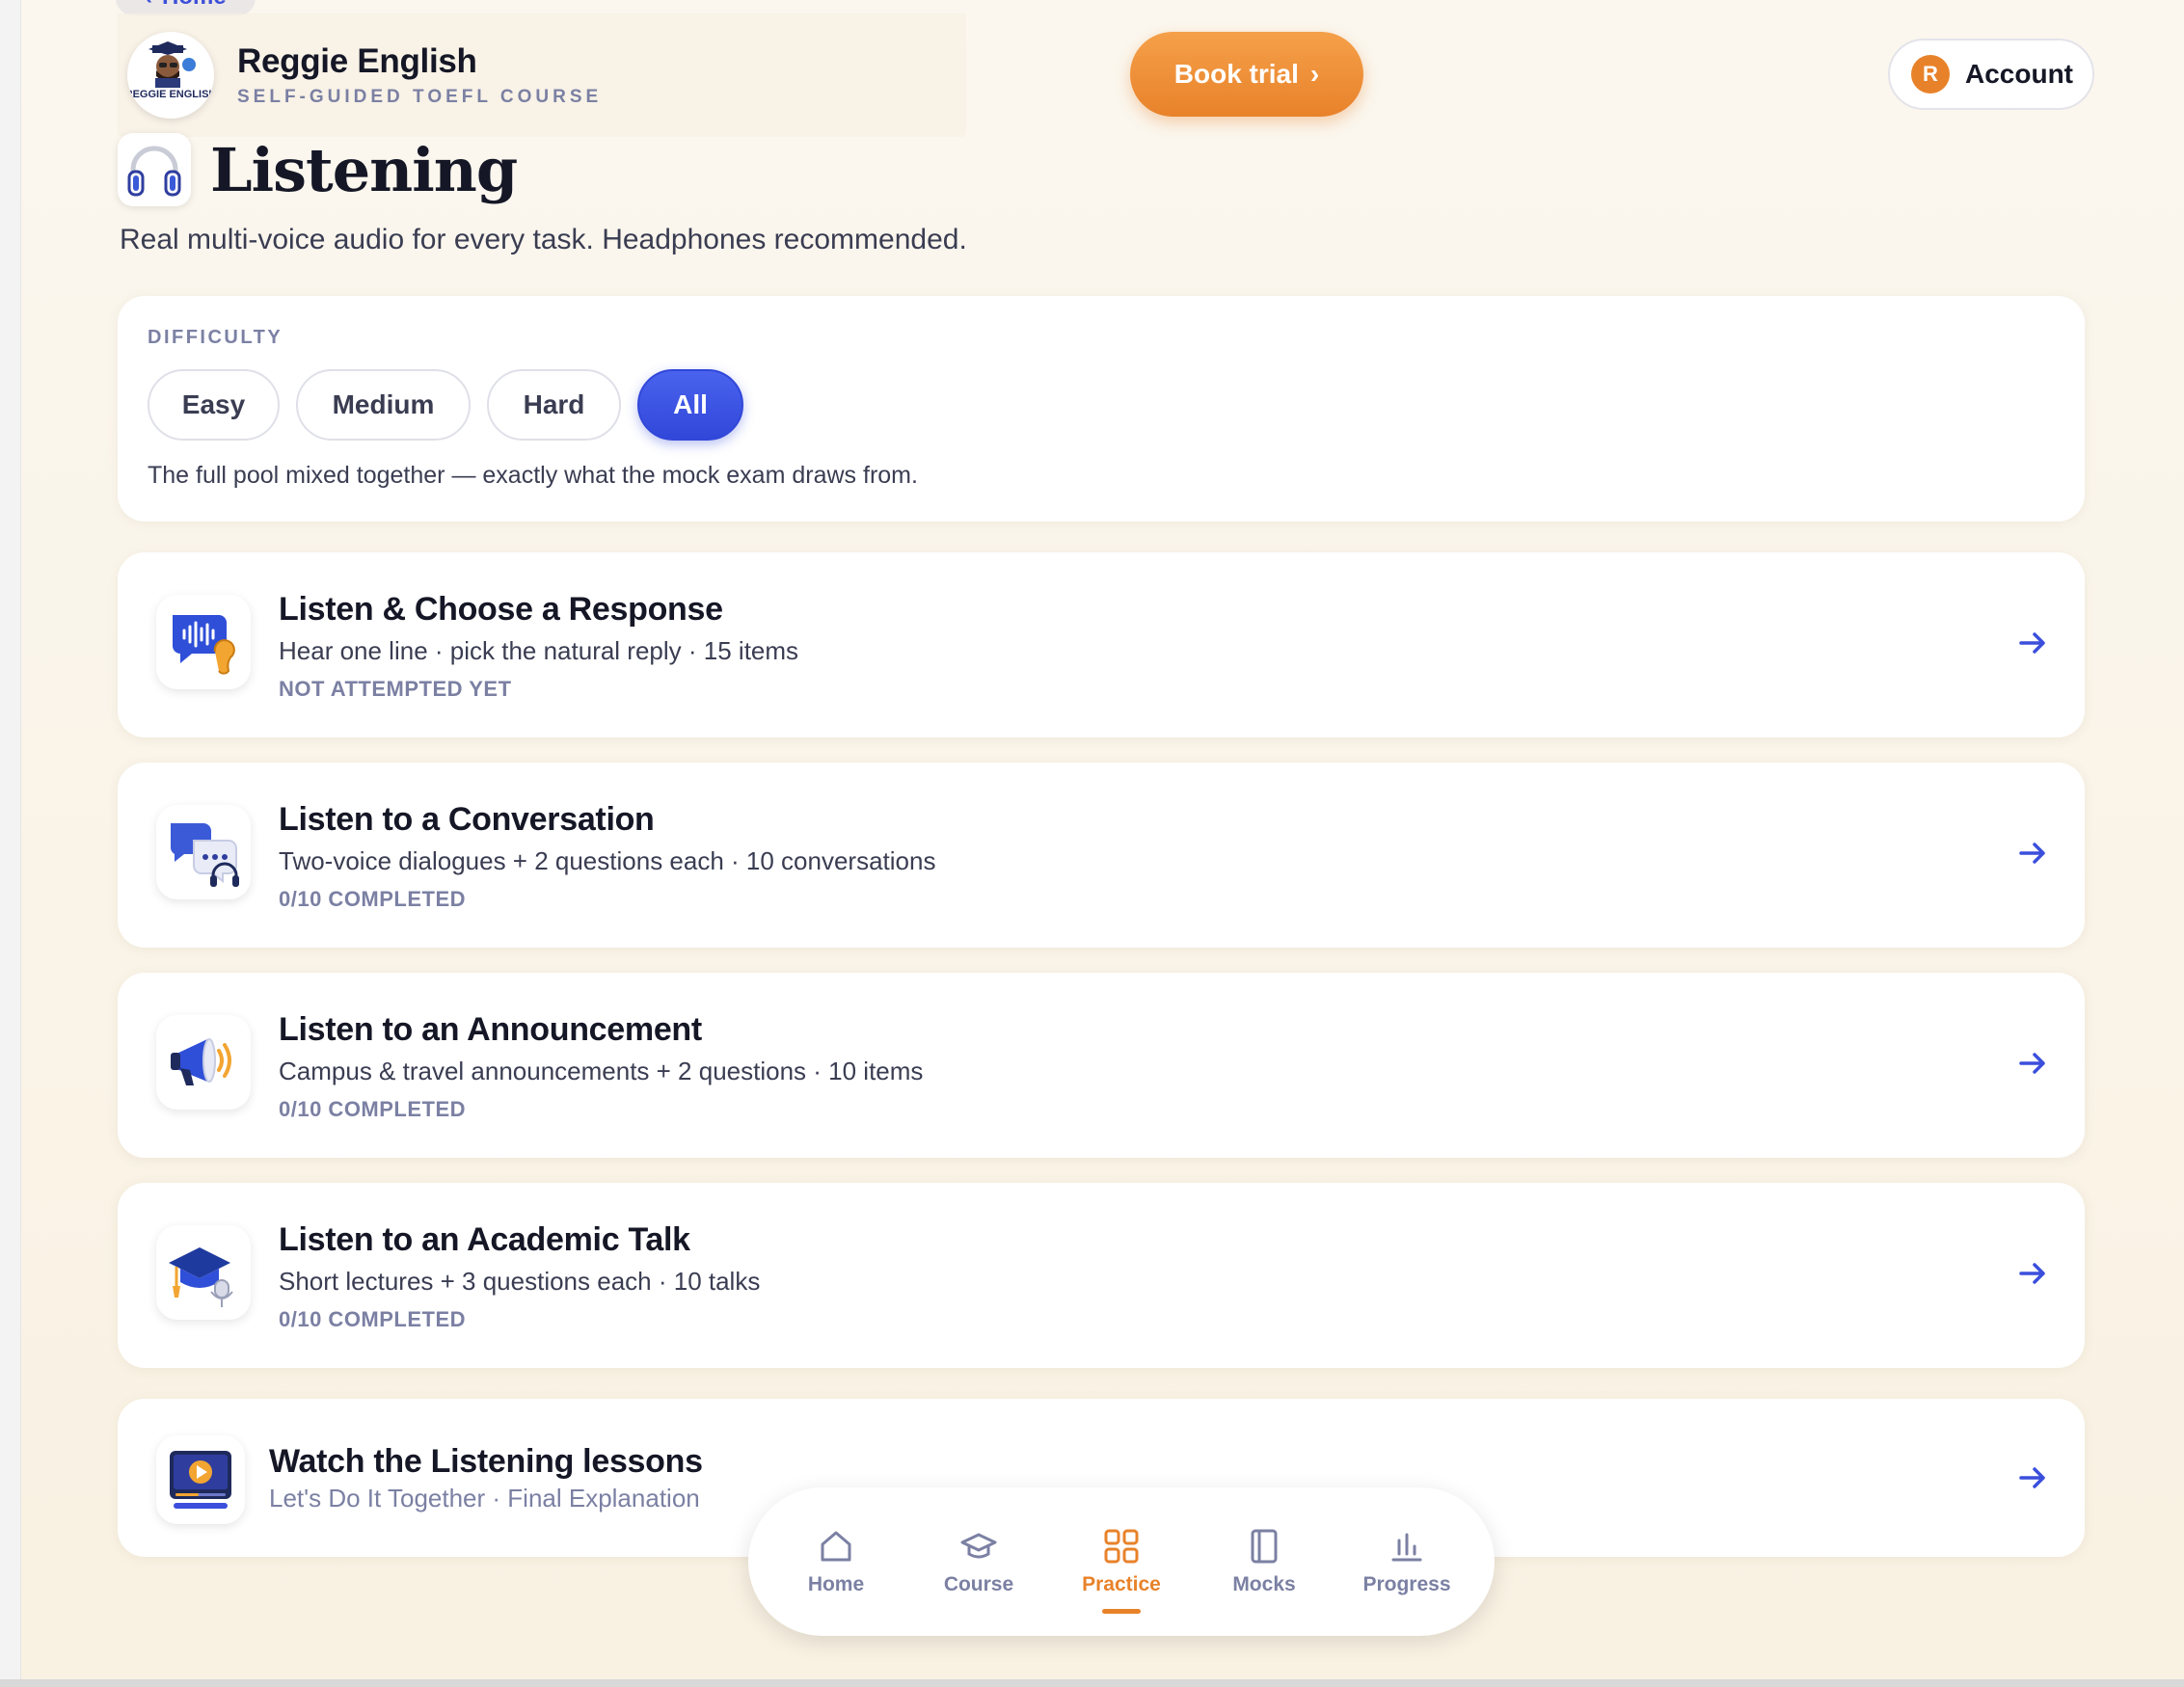 This screenshot has width=2184, height=1687. What do you see at coordinates (501, 609) in the screenshot?
I see `task-title: Listen & Choose a Response` at bounding box center [501, 609].